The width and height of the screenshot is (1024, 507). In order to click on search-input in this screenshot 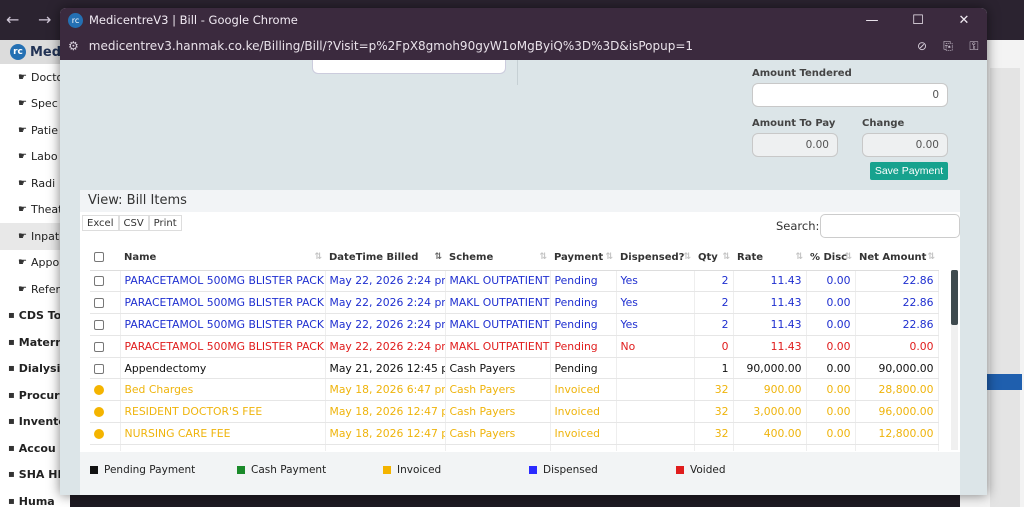, I will do `click(890, 226)`.